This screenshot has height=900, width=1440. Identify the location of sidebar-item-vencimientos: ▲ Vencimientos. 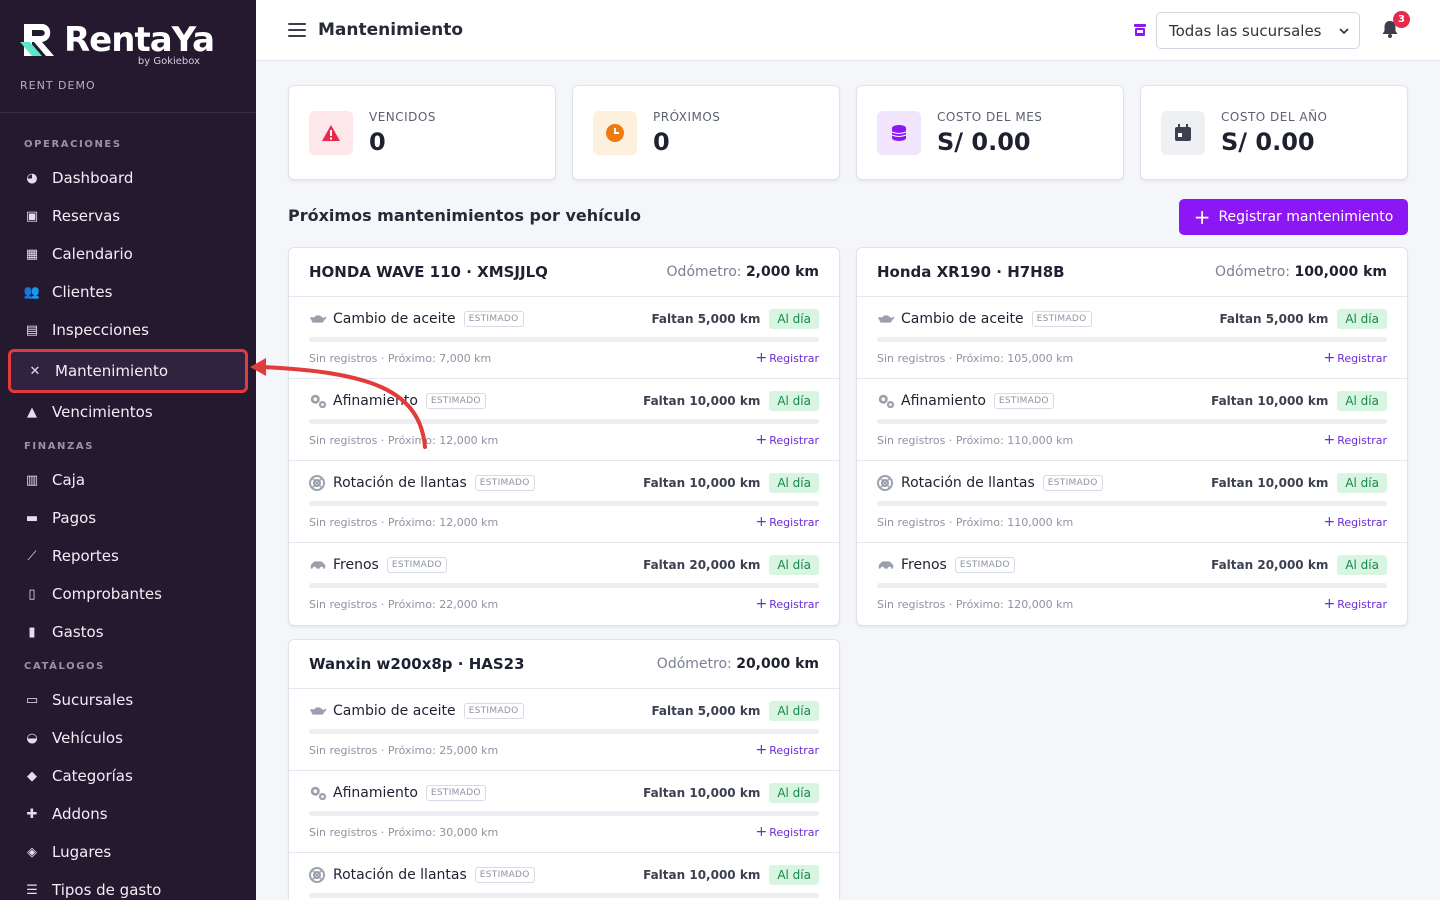
(128, 412).